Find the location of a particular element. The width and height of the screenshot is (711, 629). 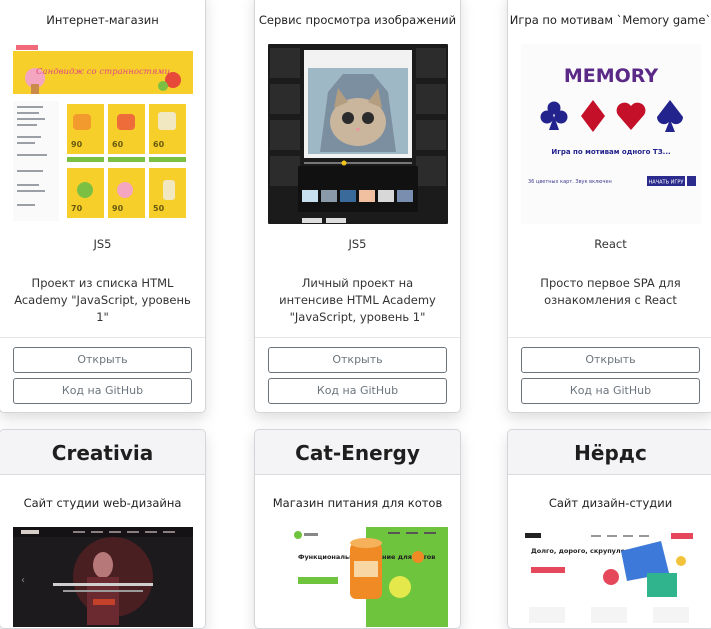

memory-start-button: НАЧАТЬ ИГРУ is located at coordinates (666, 183).